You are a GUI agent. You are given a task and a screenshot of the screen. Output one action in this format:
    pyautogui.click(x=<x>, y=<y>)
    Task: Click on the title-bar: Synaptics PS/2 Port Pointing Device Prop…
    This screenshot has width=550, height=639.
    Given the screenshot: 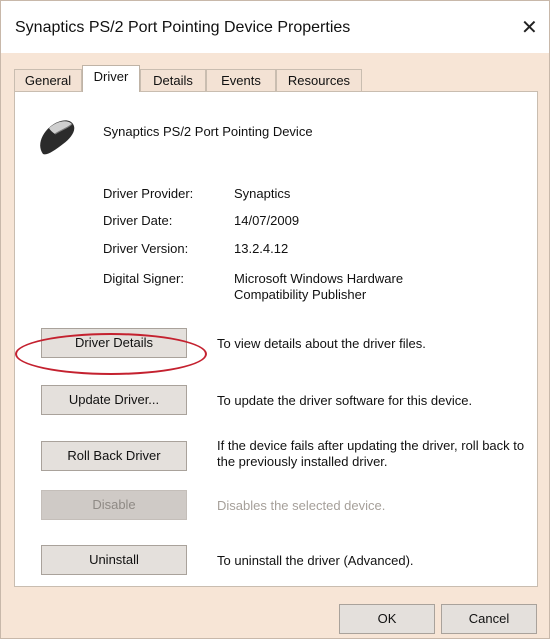 What is the action you would take?
    pyautogui.click(x=275, y=27)
    